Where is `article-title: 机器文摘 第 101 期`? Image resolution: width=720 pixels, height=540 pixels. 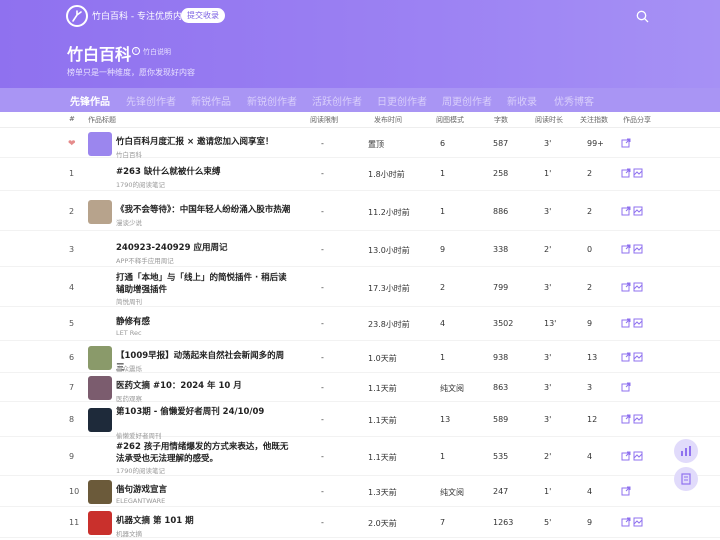
article-title: 机器文摘 第 101 期 is located at coordinates (203, 521).